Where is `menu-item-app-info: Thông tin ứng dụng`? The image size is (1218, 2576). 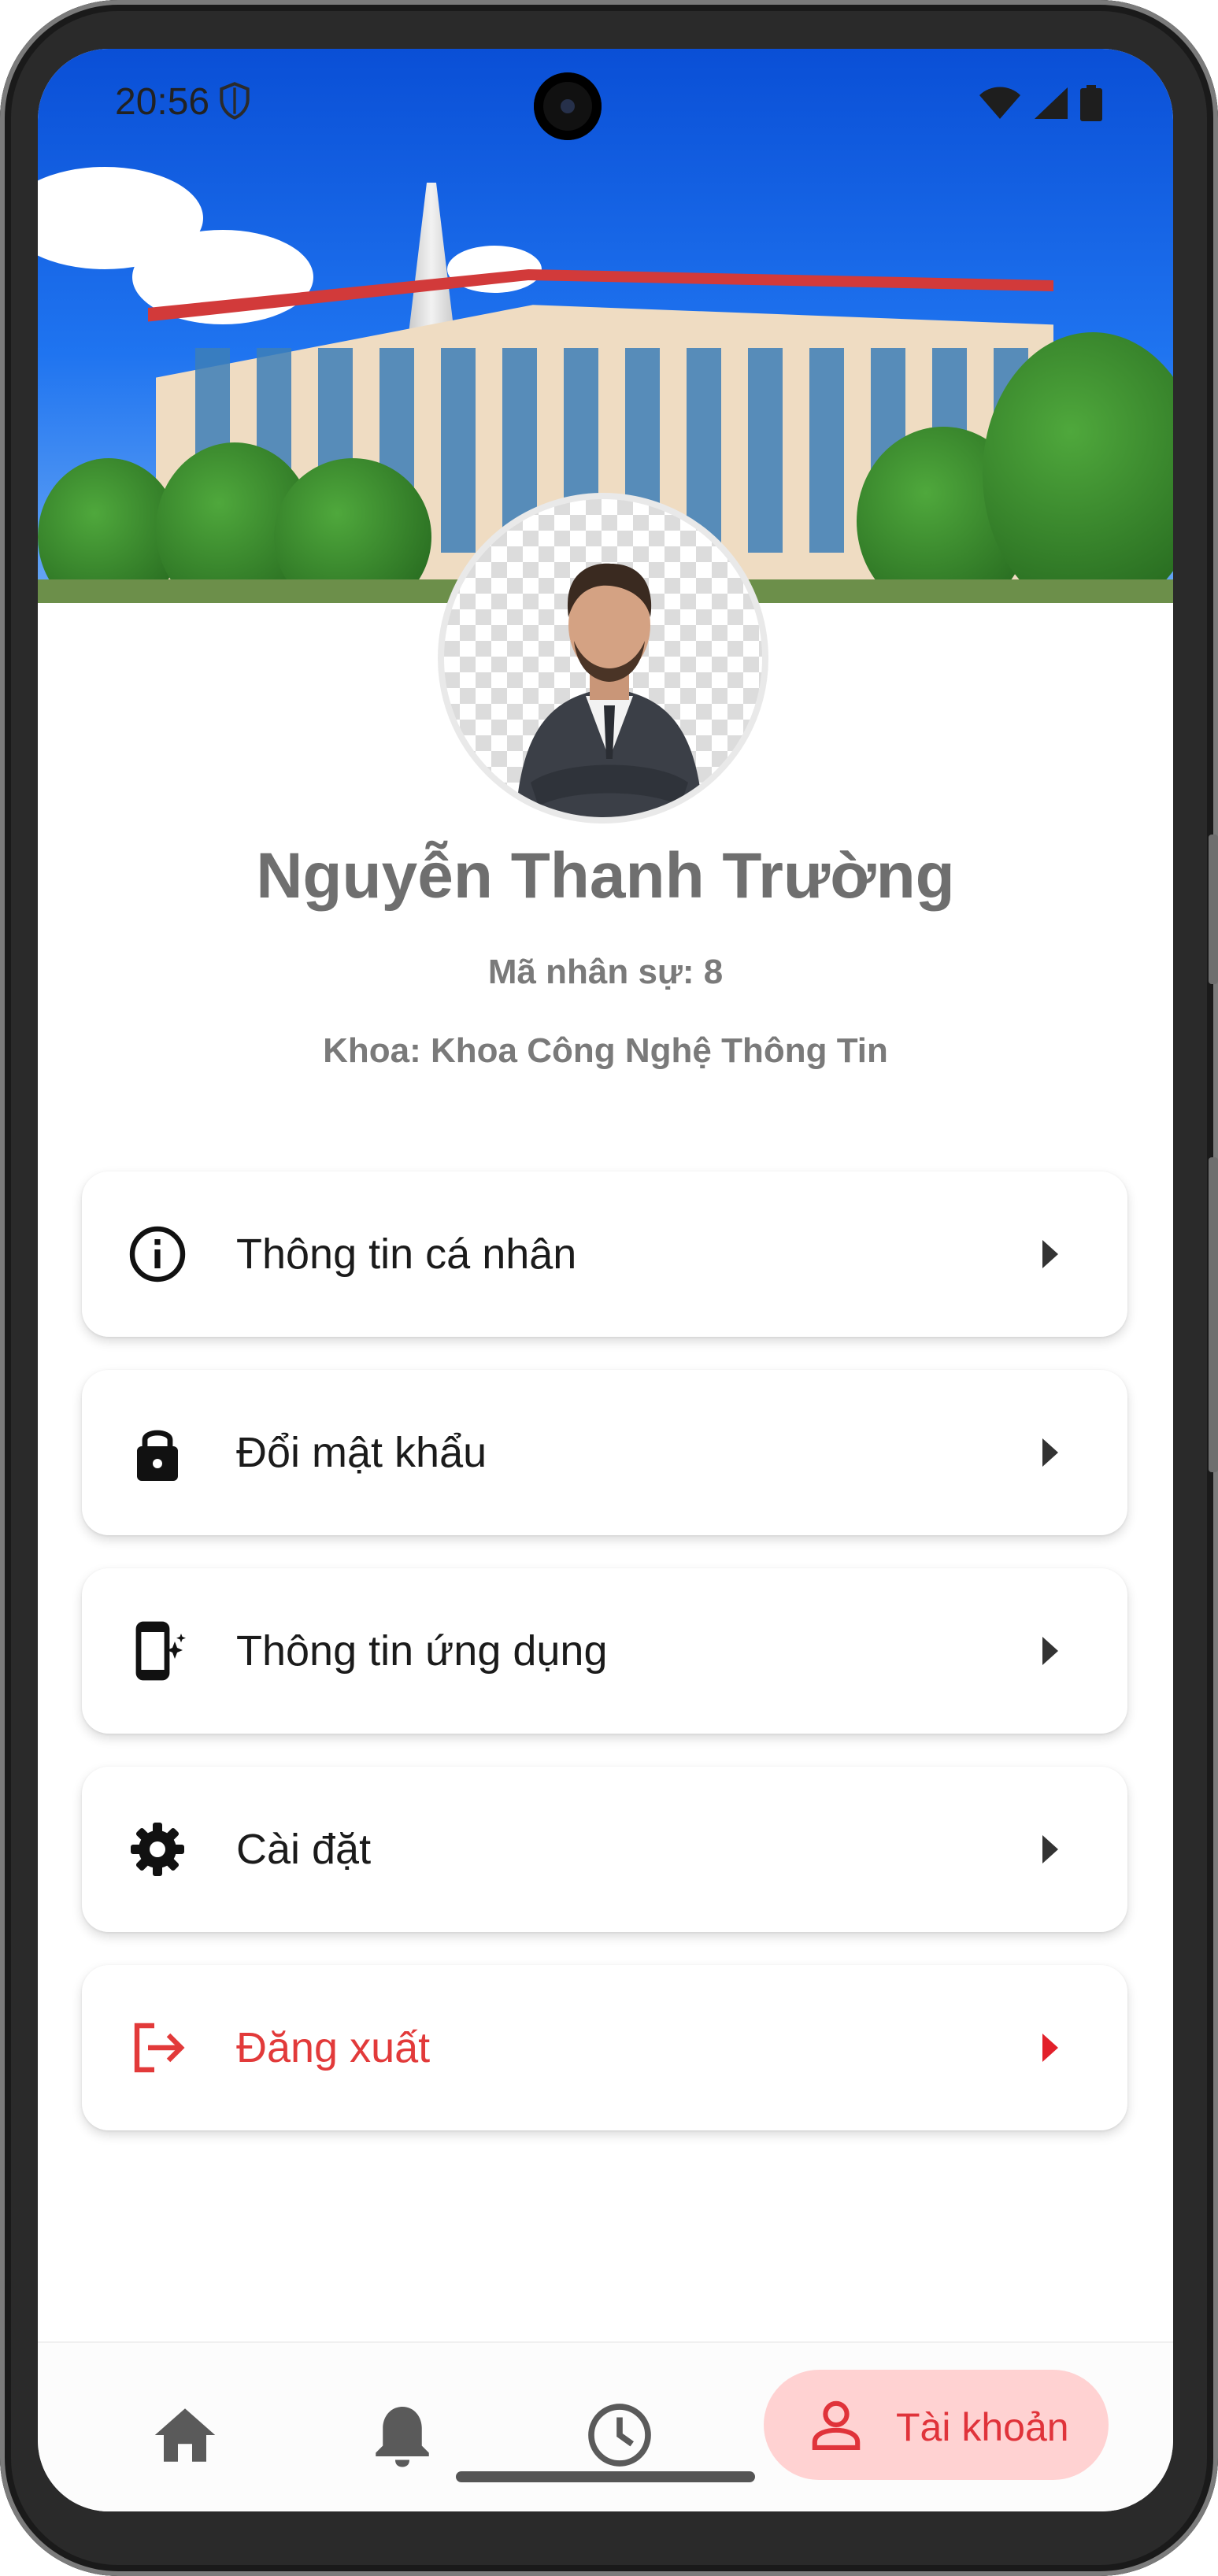 menu-item-app-info: Thông tin ứng dụng is located at coordinates (604, 1651).